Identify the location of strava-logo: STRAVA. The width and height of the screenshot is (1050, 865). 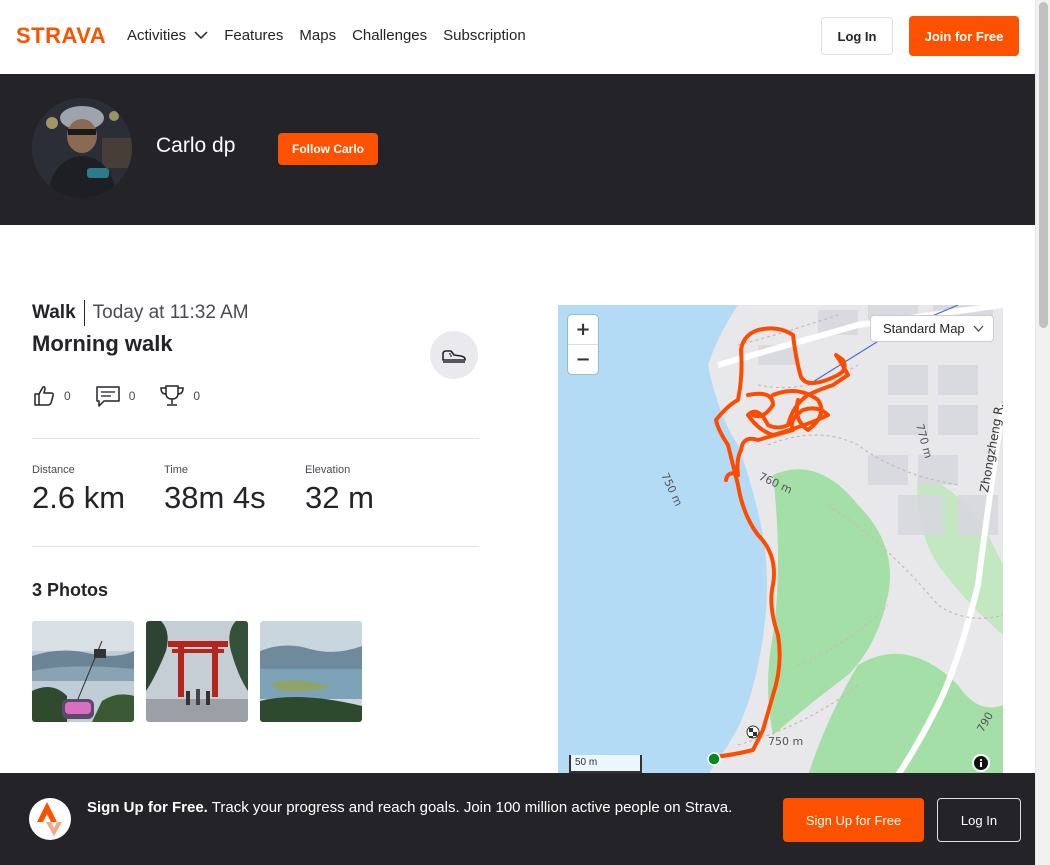
(63, 36).